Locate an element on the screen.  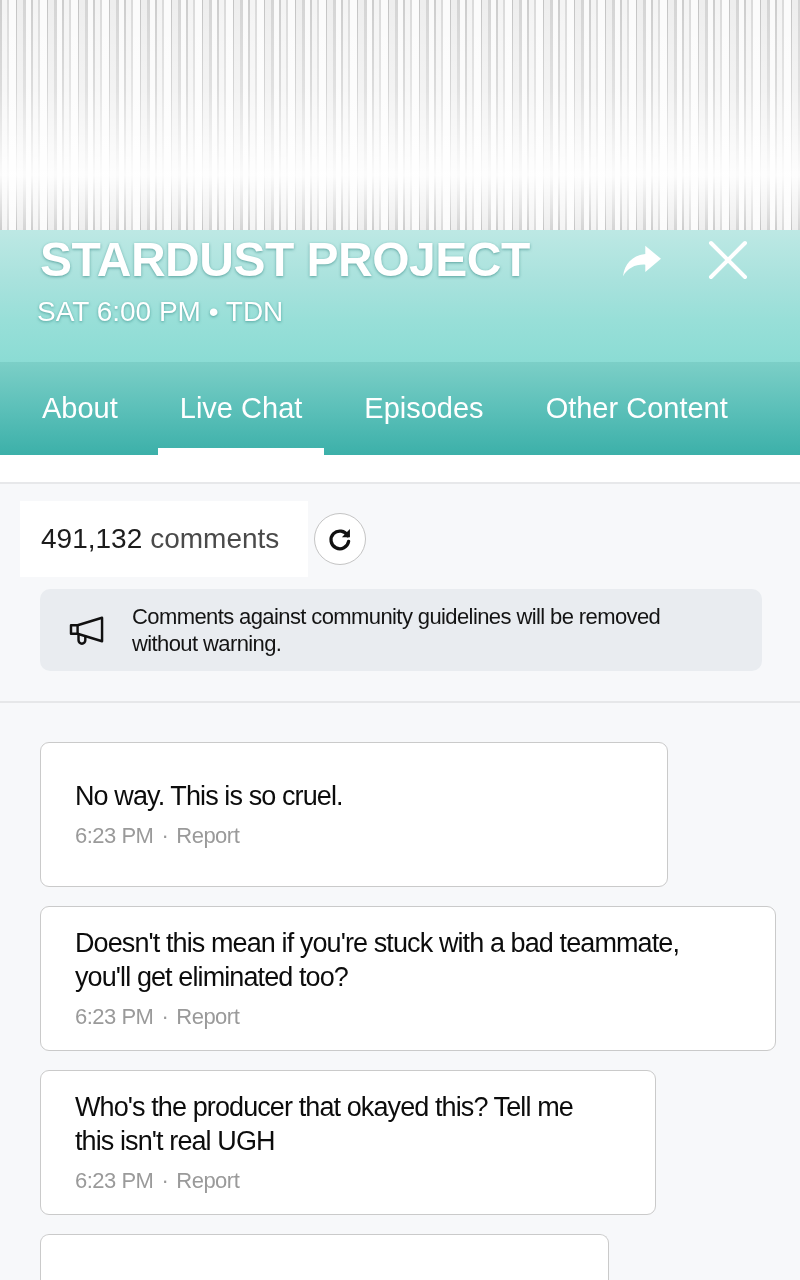
comment-text: Who's the producer that okayed this? Tell me this isn't real UGH is located at coordinates (324, 1124).